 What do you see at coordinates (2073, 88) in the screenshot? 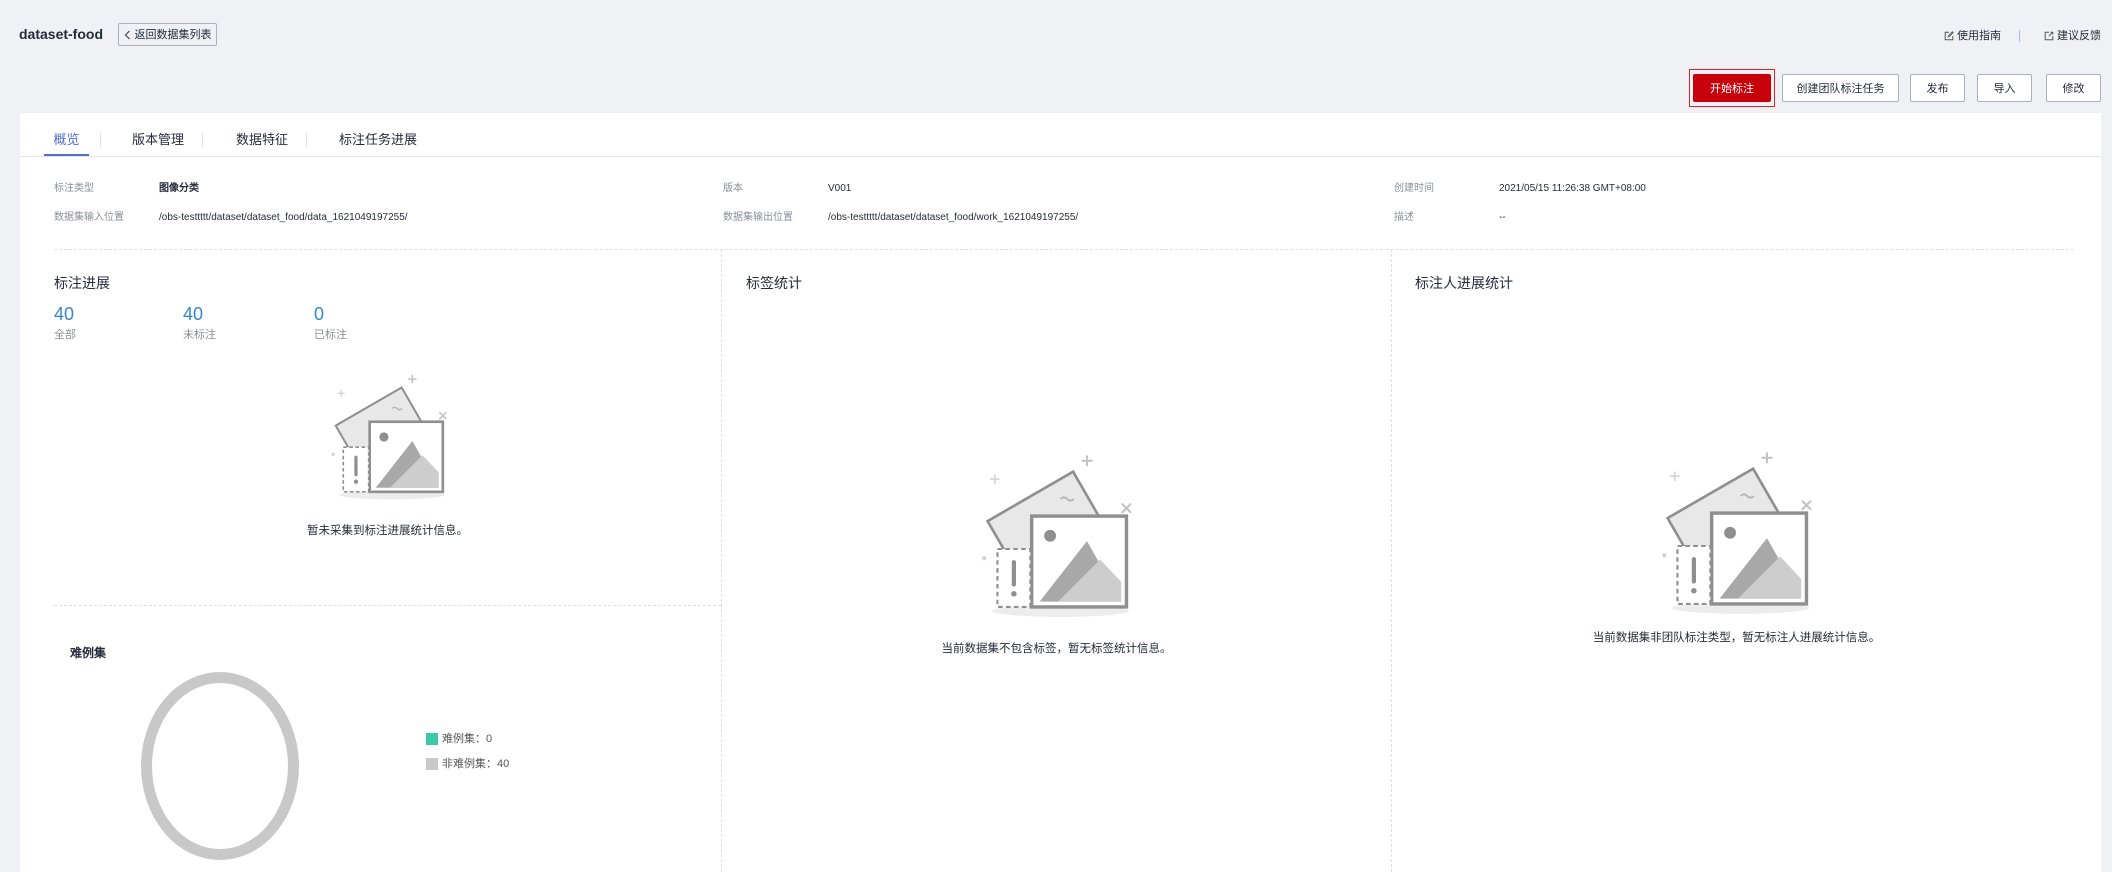
I see `edit-button: 修改` at bounding box center [2073, 88].